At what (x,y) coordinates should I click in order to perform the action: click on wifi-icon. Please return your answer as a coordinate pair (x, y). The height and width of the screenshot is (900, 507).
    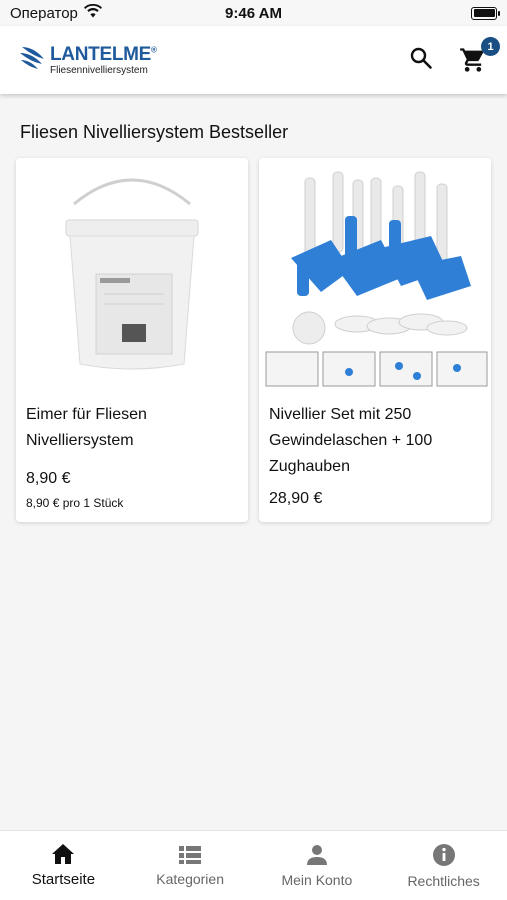
    Looking at the image, I should click on (92, 12).